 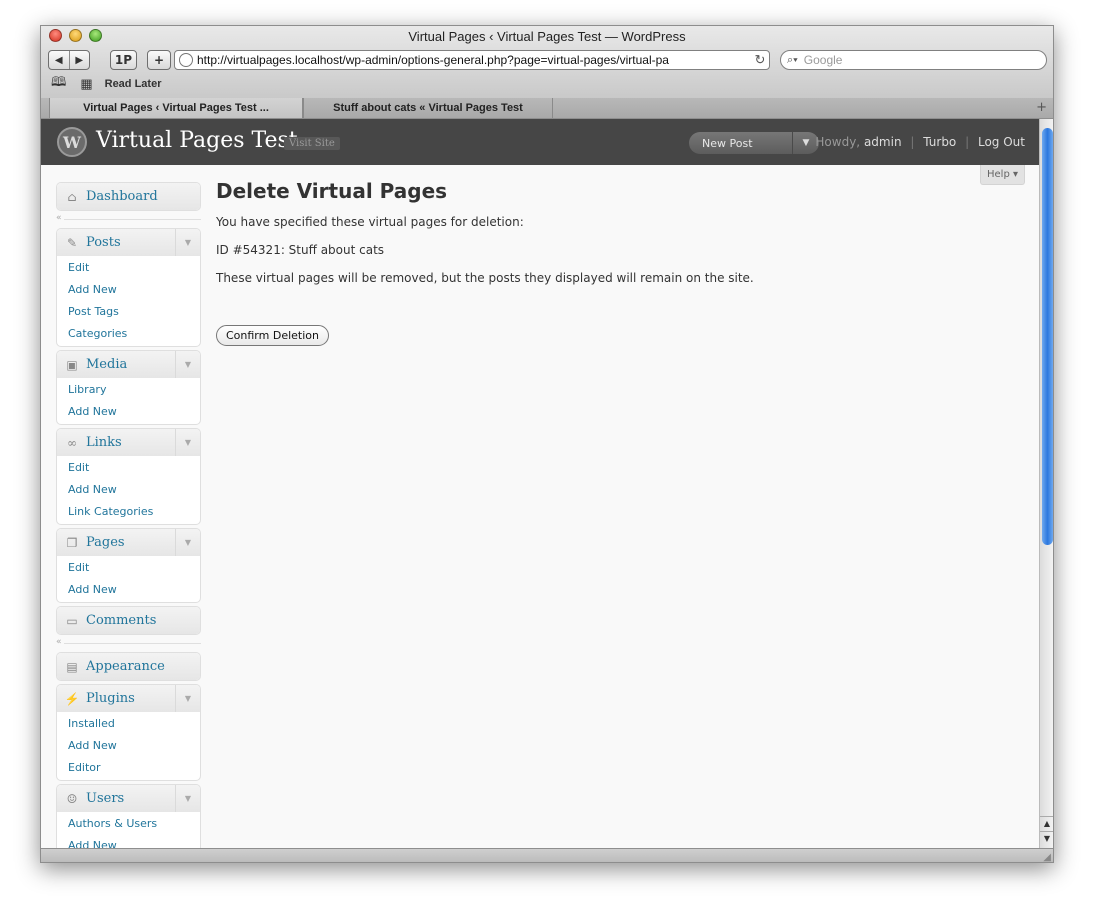 What do you see at coordinates (1046, 838) in the screenshot?
I see `scroll-down-arrow-icon: ▼` at bounding box center [1046, 838].